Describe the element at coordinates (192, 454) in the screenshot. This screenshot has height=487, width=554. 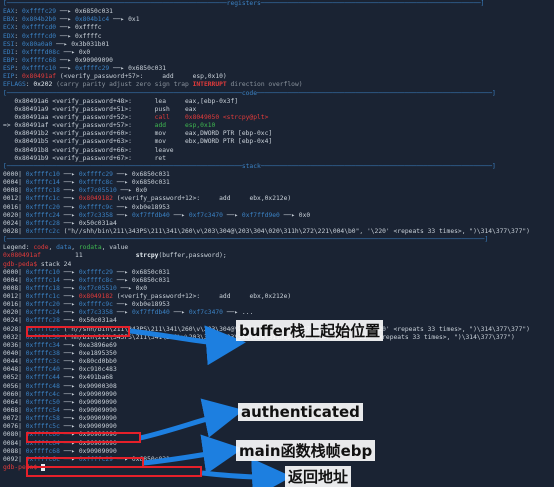
I see `arrow-main-ebp` at that location.